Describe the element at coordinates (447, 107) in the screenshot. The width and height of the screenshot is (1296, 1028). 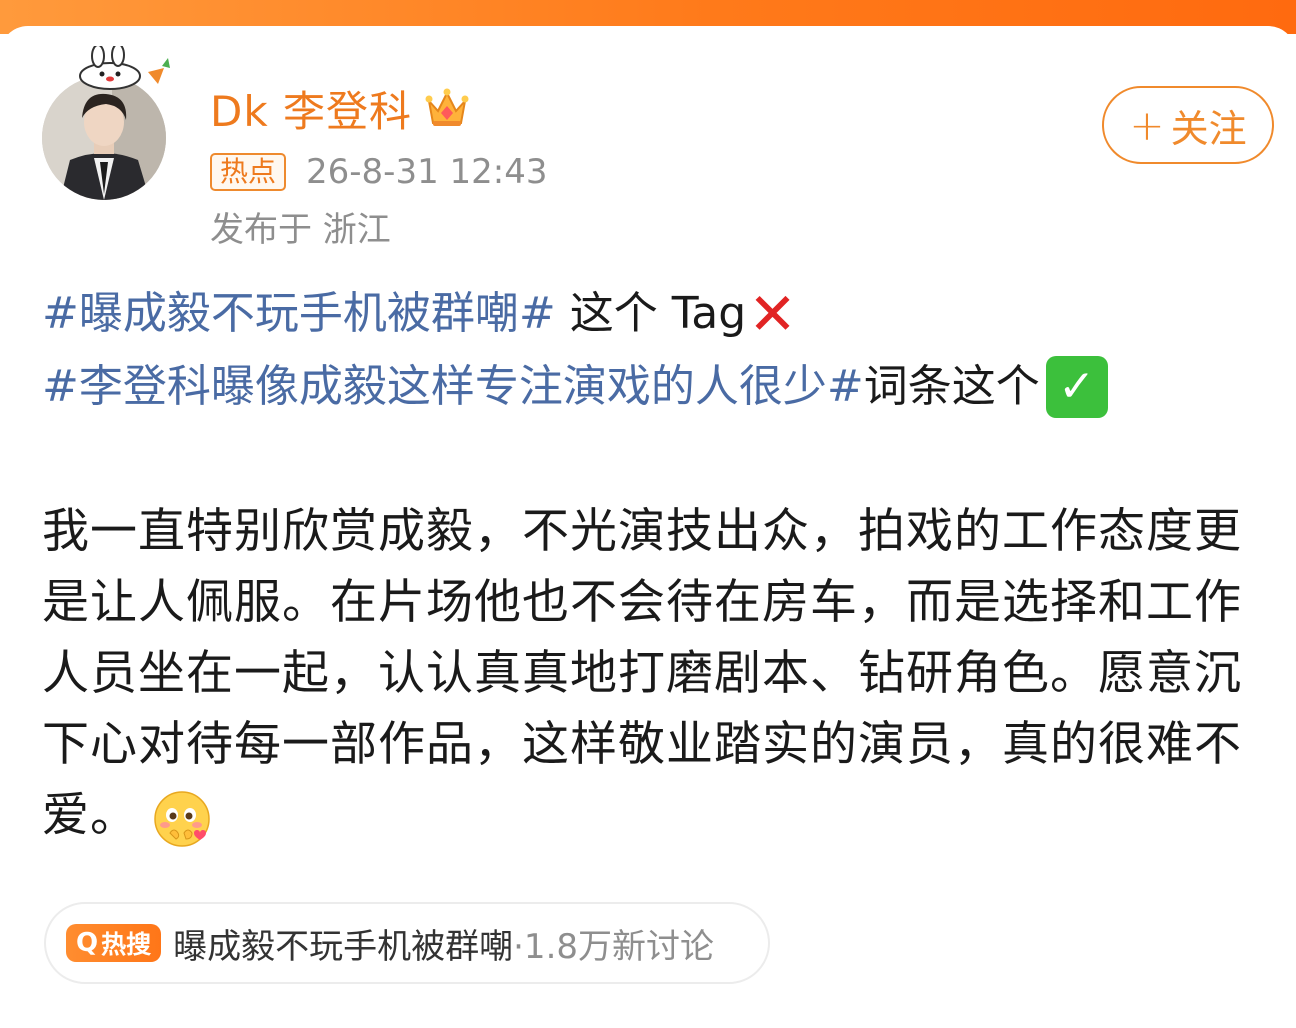
I see `crown-icon` at that location.